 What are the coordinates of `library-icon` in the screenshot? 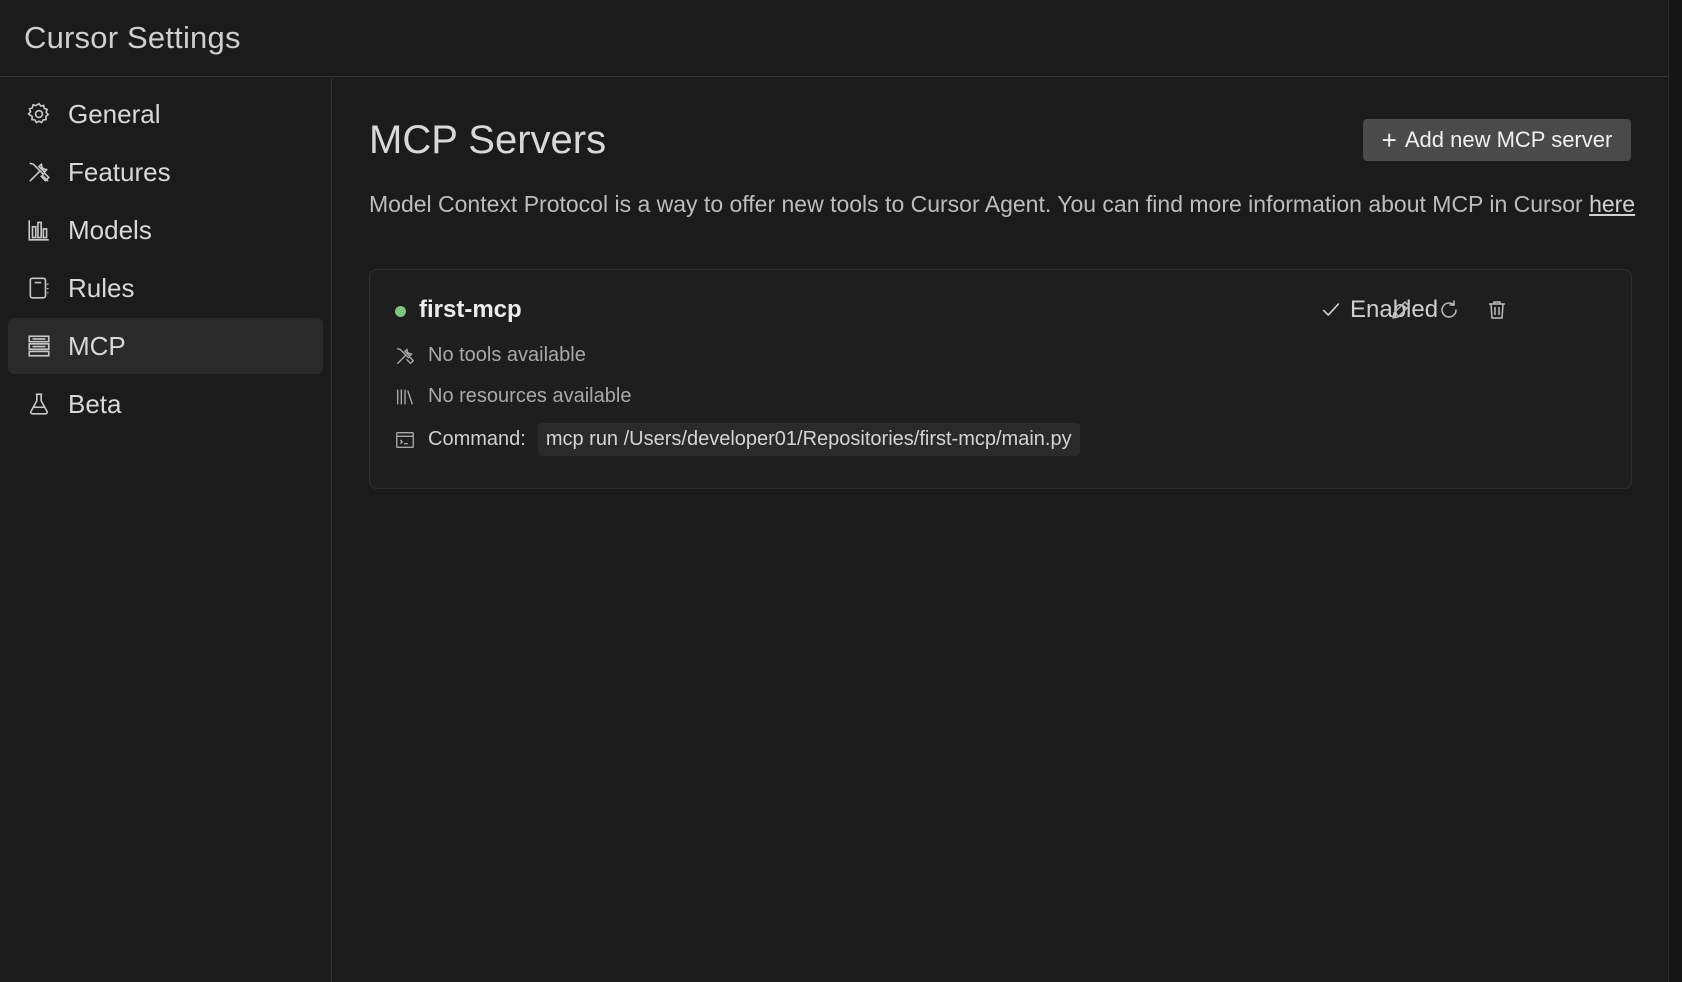 It's located at (405, 397).